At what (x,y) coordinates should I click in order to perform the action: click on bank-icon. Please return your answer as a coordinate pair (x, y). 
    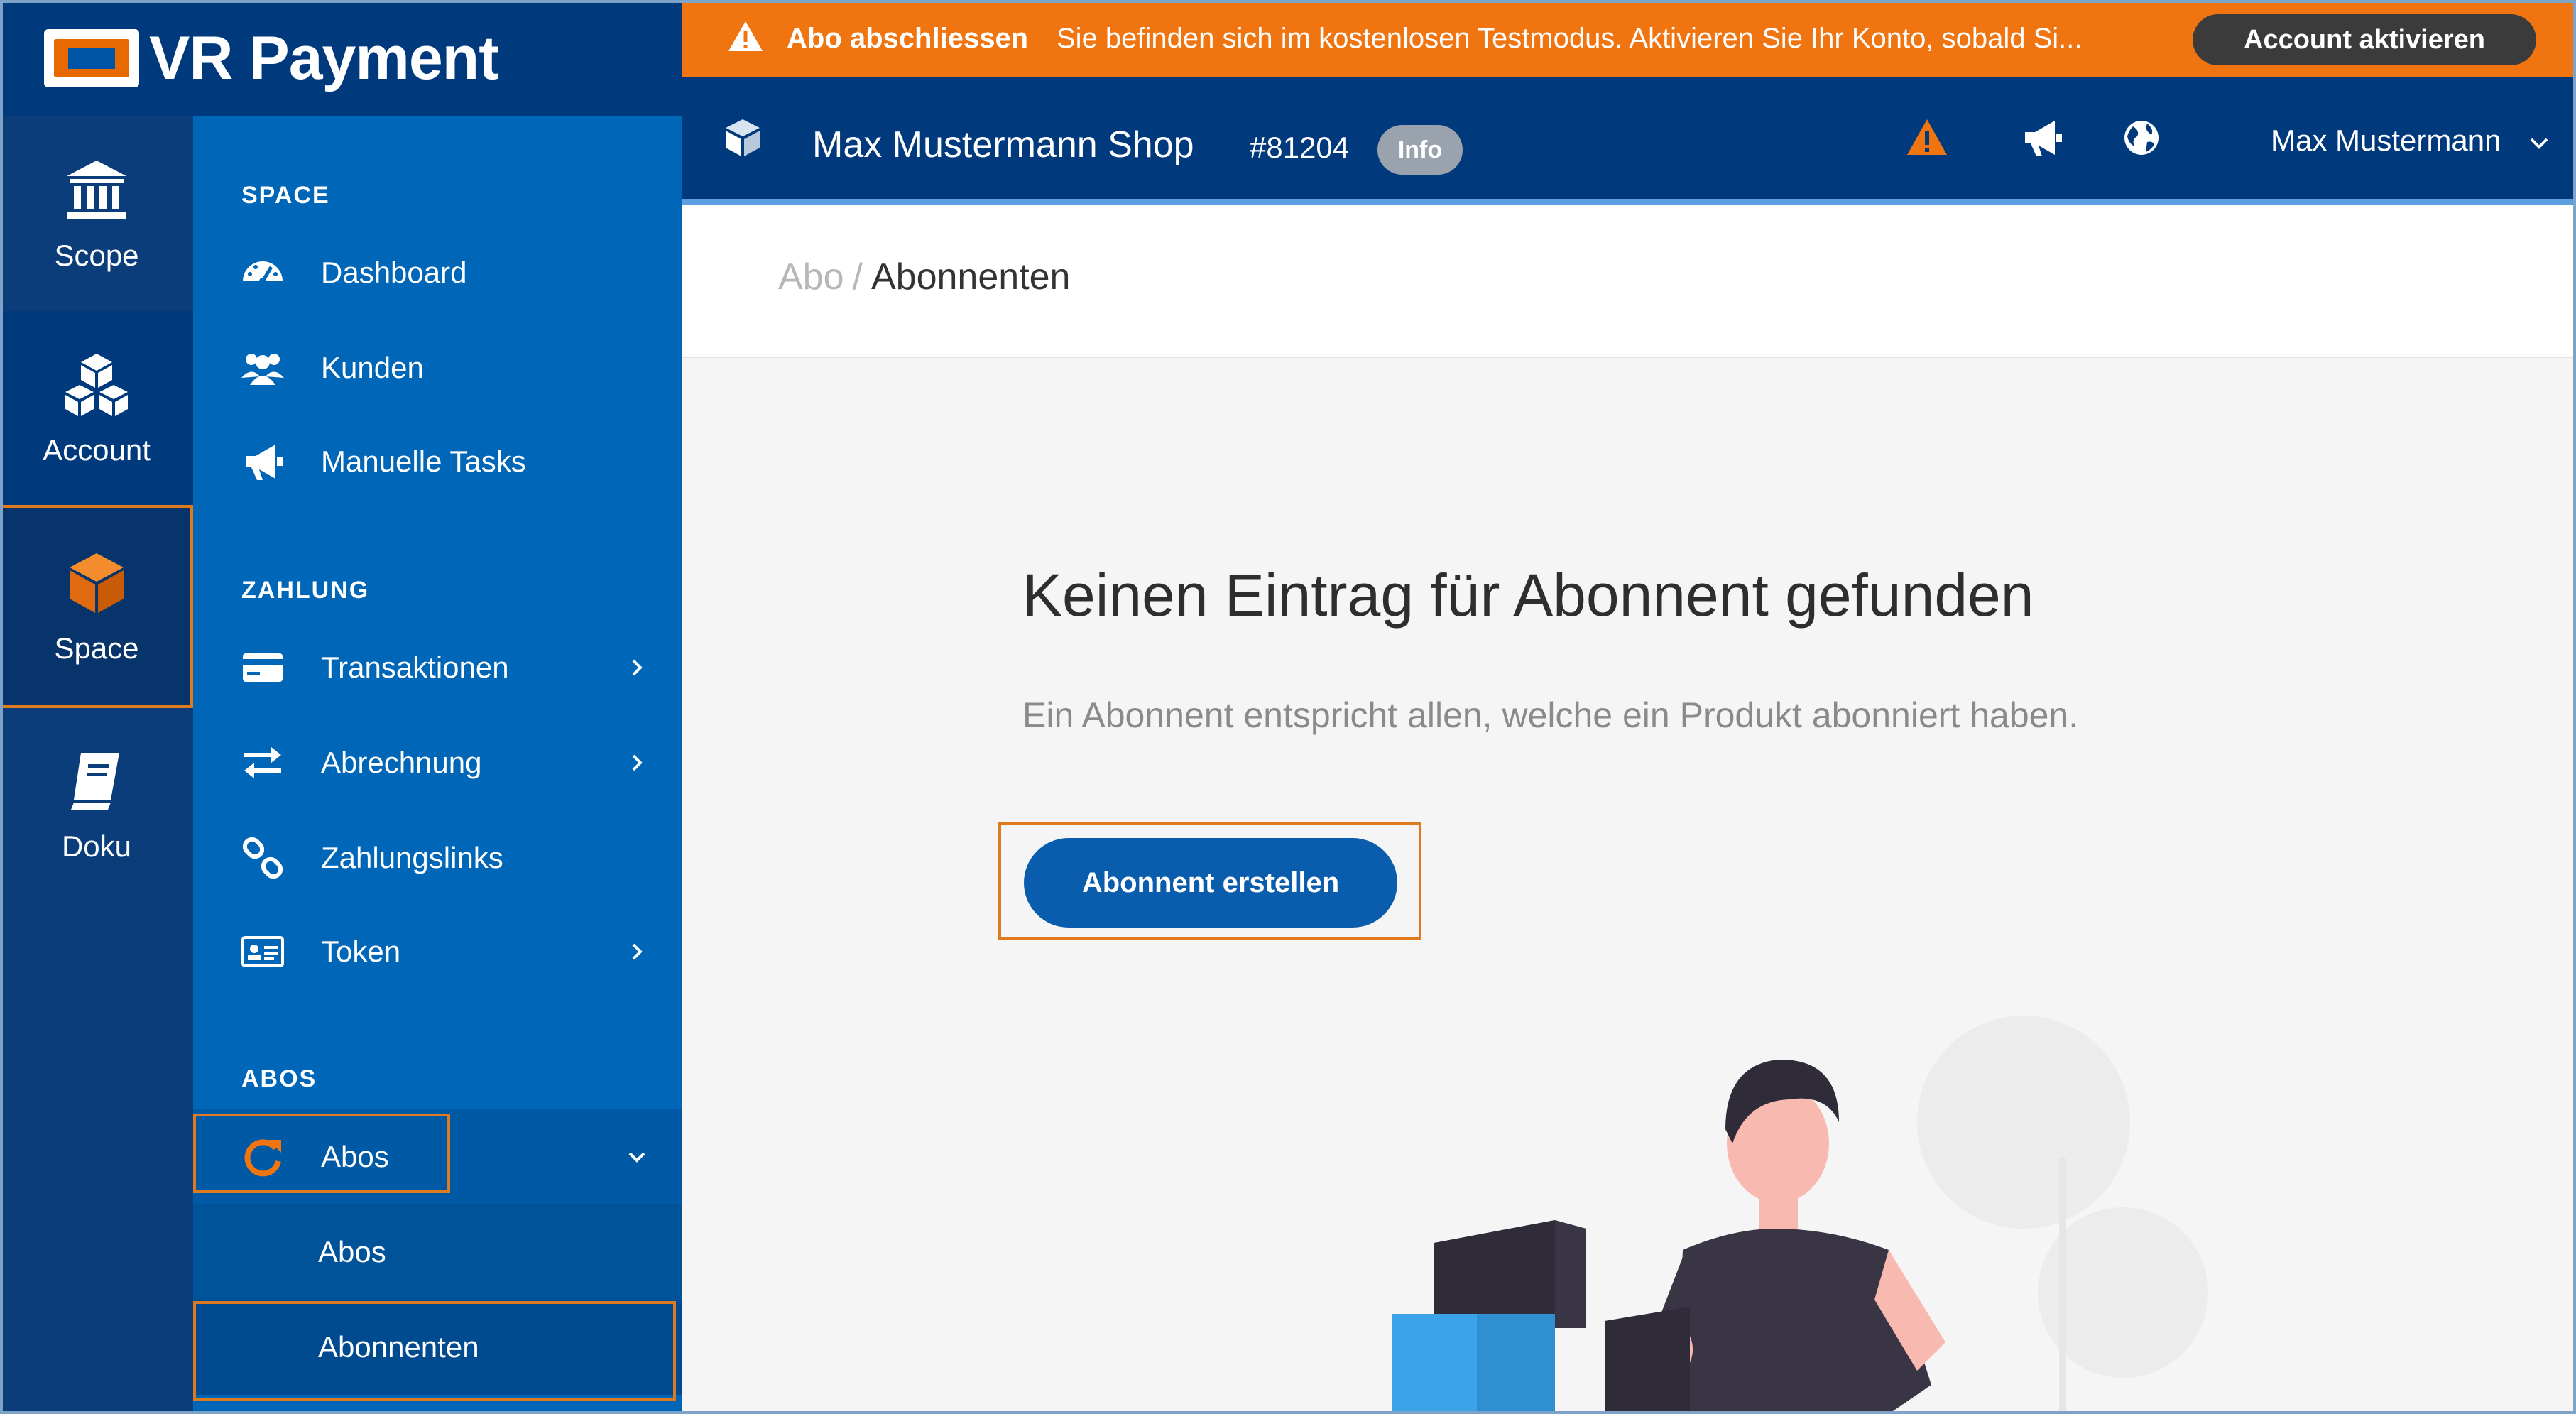
    Looking at the image, I should click on (96, 190).